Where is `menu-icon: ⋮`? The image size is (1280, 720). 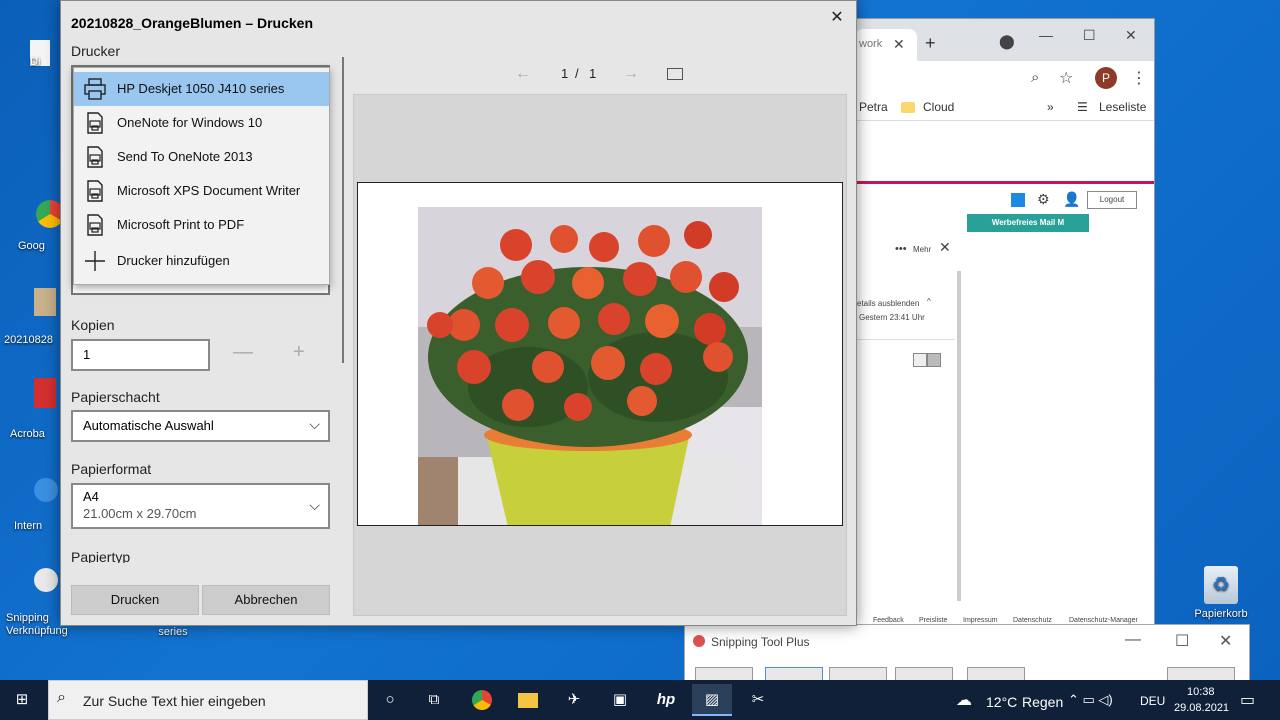
menu-icon: ⋮ is located at coordinates (1139, 78).